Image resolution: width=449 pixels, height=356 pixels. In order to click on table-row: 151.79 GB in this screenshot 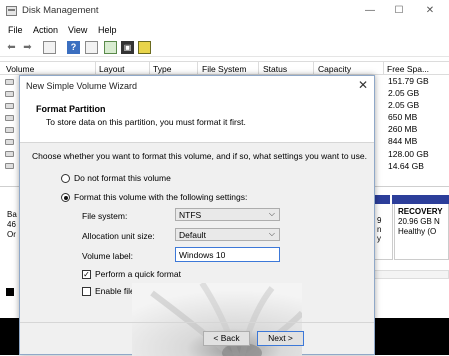, I will do `click(416, 82)`.